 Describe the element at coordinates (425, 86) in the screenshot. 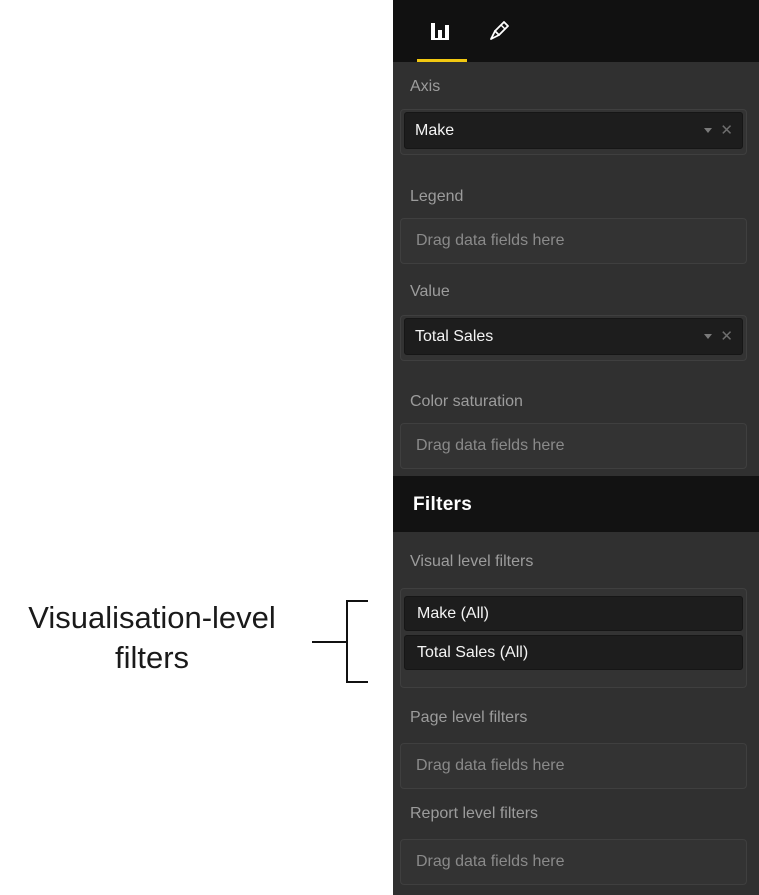

I see `axis-label: Axis` at that location.